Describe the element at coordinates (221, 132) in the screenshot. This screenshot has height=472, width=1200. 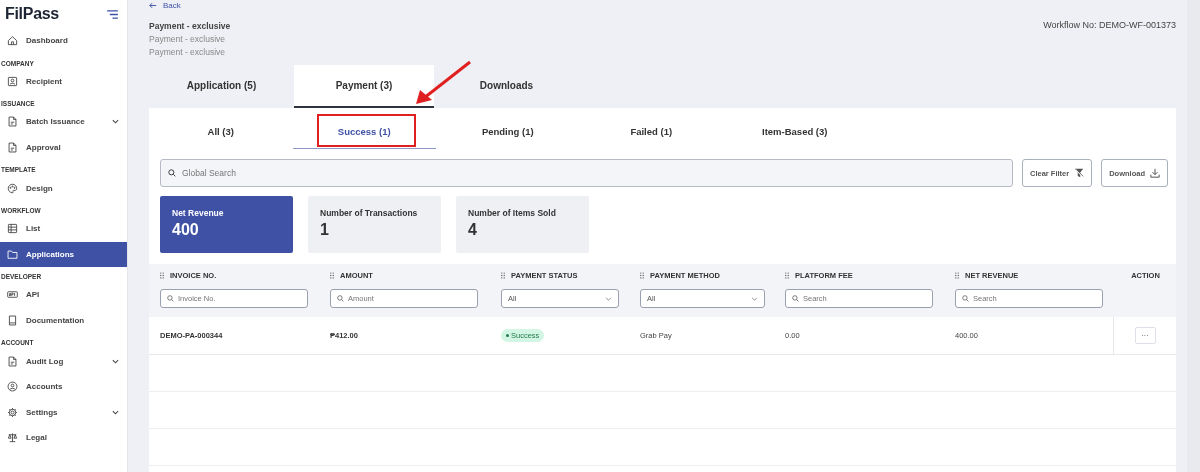
I see `tab: All (3)` at that location.